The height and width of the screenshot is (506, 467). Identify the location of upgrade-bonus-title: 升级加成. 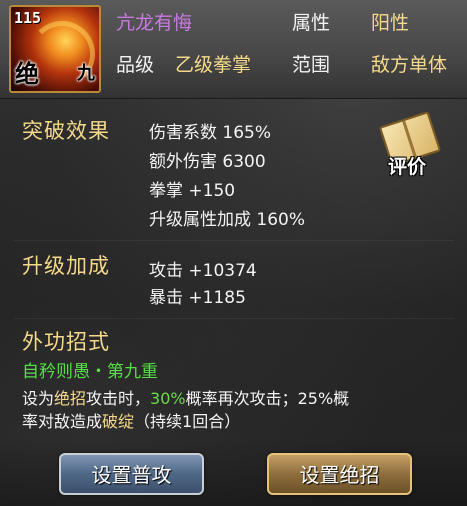
(66, 266).